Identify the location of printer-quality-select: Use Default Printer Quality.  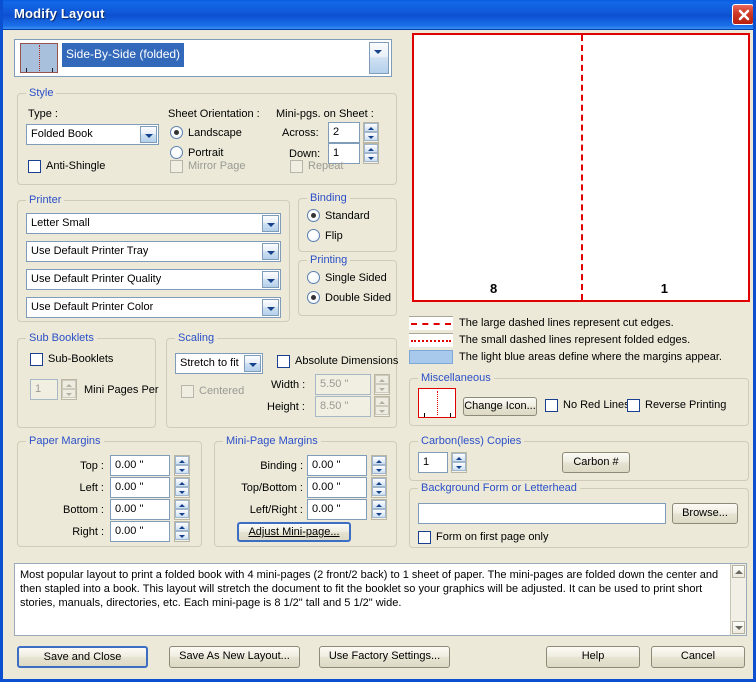
(153, 279).